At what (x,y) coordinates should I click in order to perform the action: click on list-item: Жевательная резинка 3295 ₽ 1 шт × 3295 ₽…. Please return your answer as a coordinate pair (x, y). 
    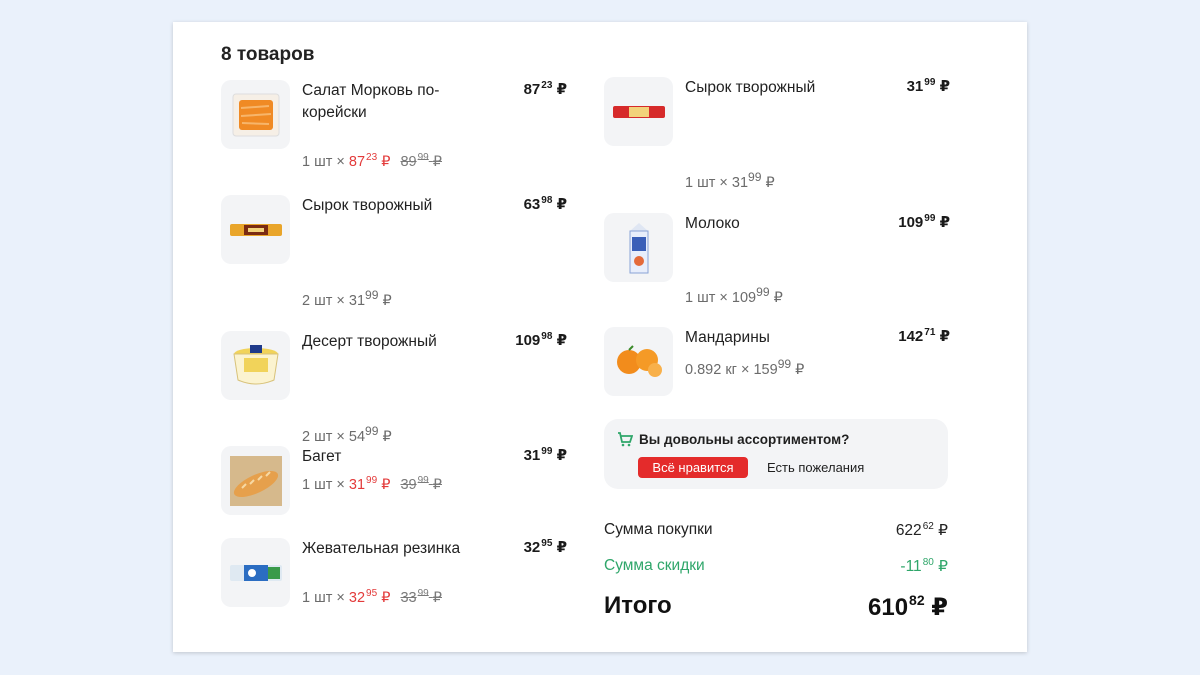
    Looking at the image, I should click on (394, 573).